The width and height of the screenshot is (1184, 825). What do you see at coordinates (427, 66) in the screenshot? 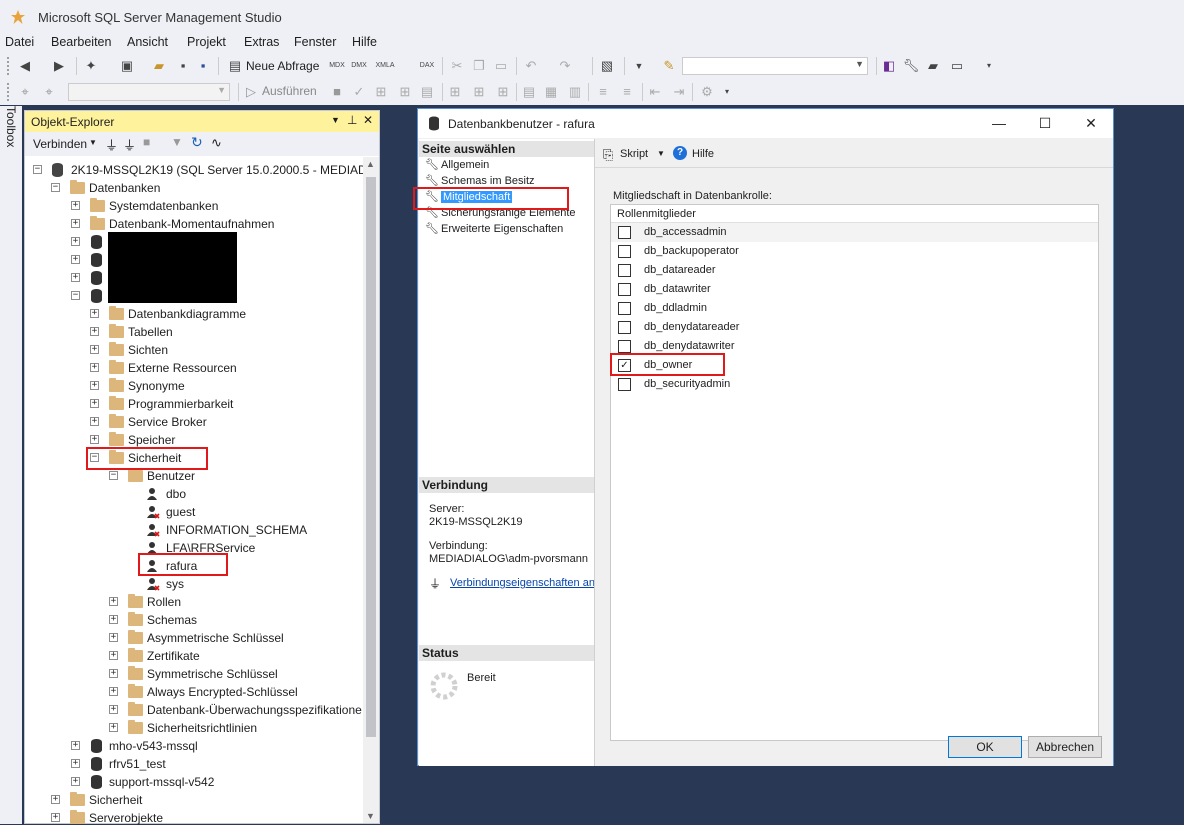
I see `dax-query-icon: DAX` at bounding box center [427, 66].